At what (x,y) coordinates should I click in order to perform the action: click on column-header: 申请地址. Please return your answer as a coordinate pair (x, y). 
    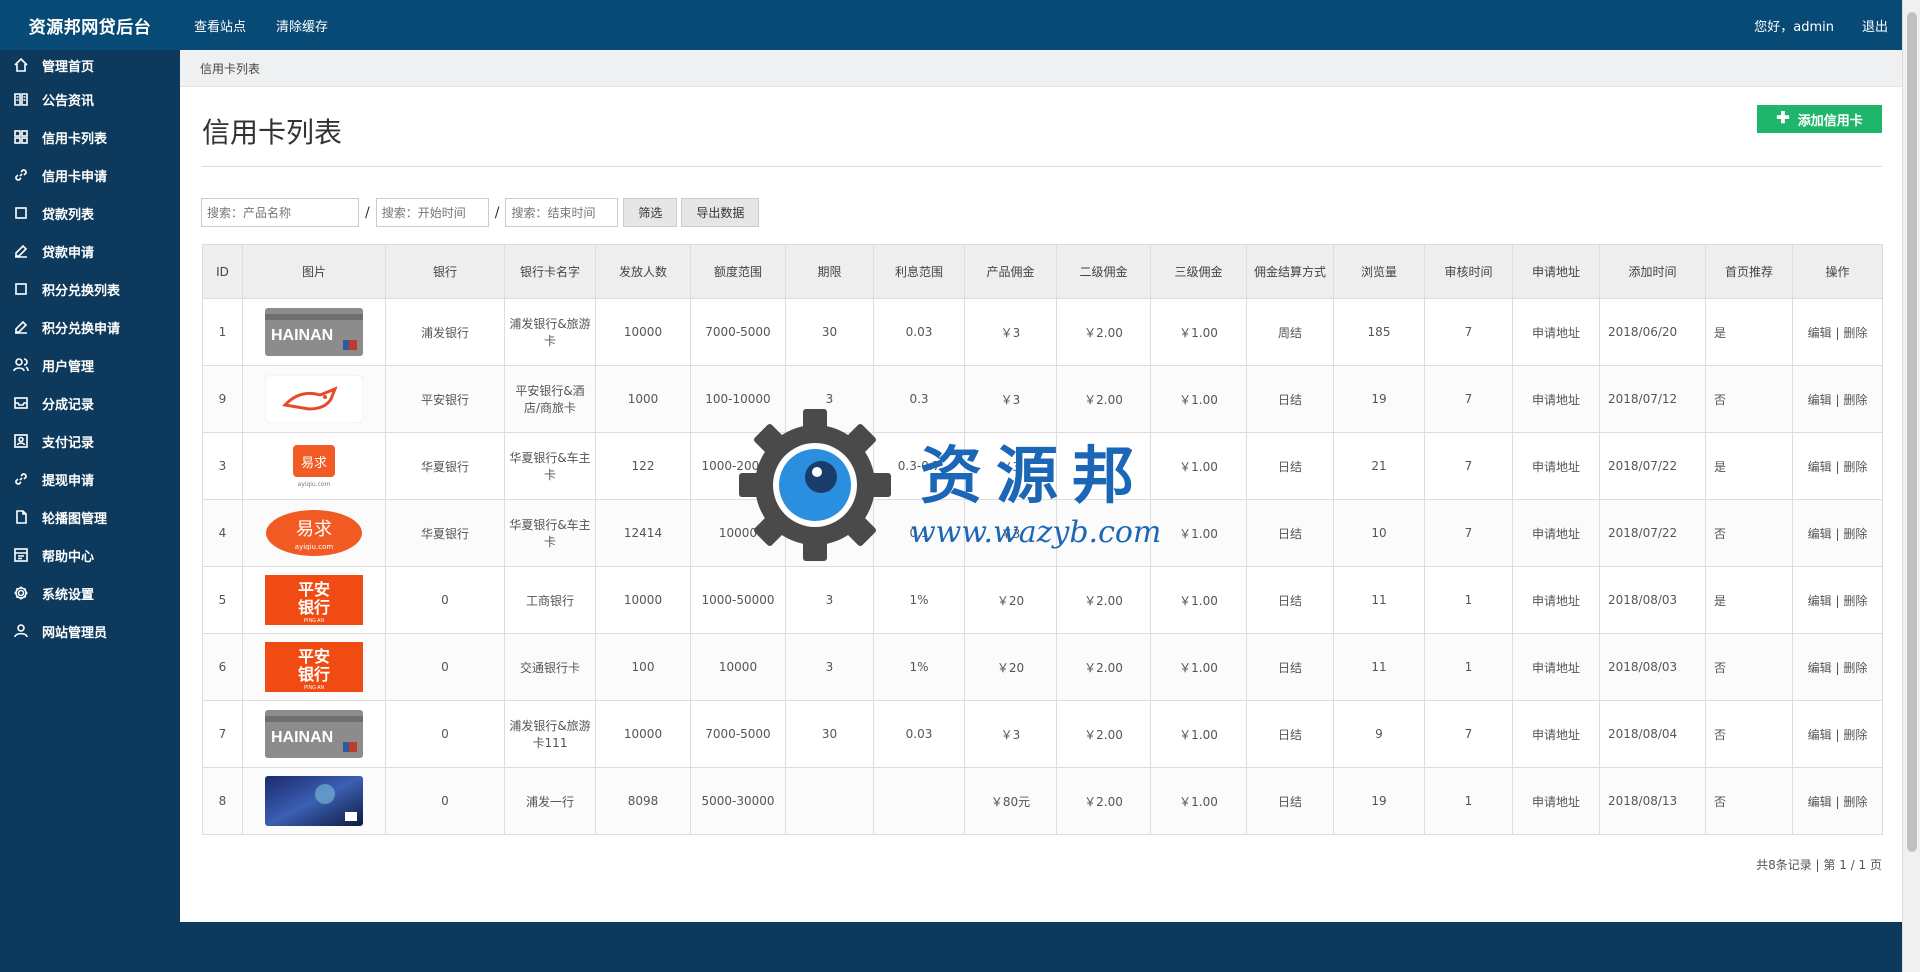
    Looking at the image, I should click on (1556, 271).